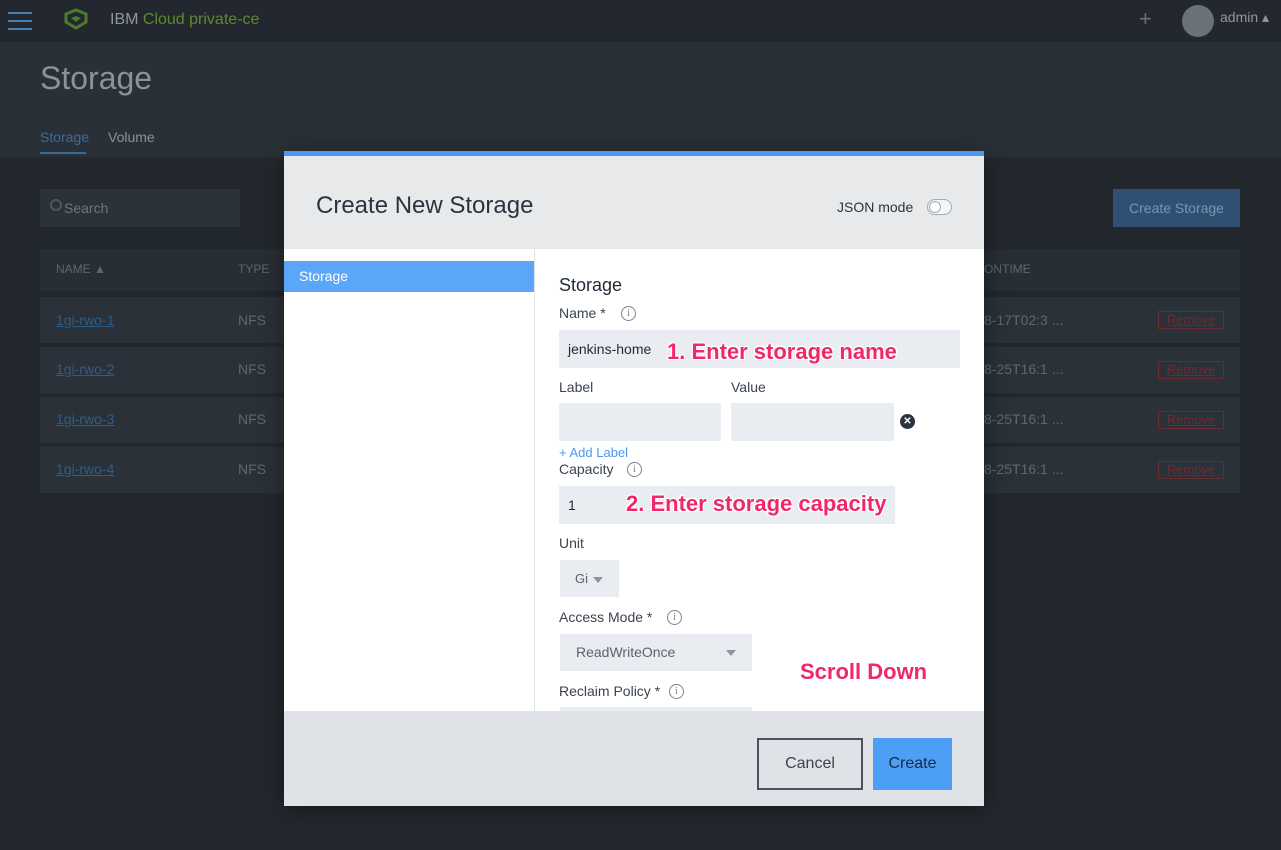 Image resolution: width=1281 pixels, height=850 pixels. I want to click on unit-label: Unit, so click(571, 543).